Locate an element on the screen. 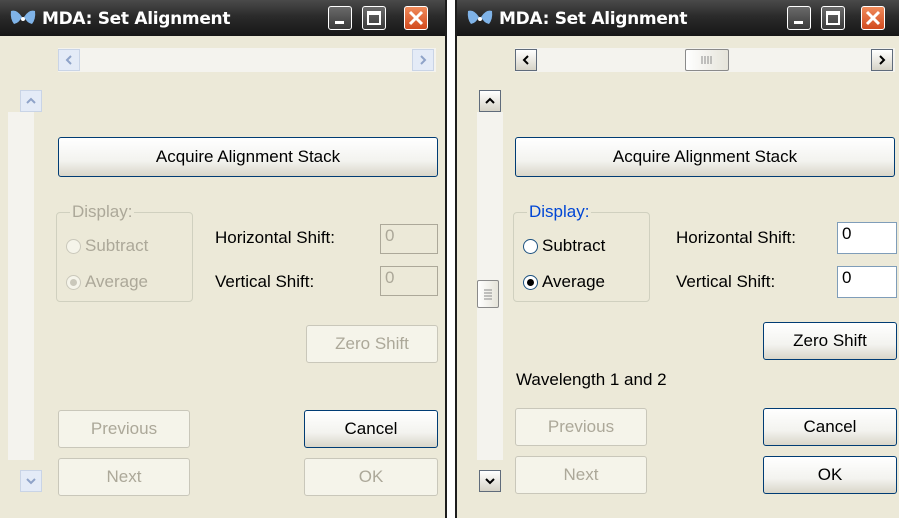 This screenshot has height=518, width=899. horizontal-scroll-thumb is located at coordinates (707, 60).